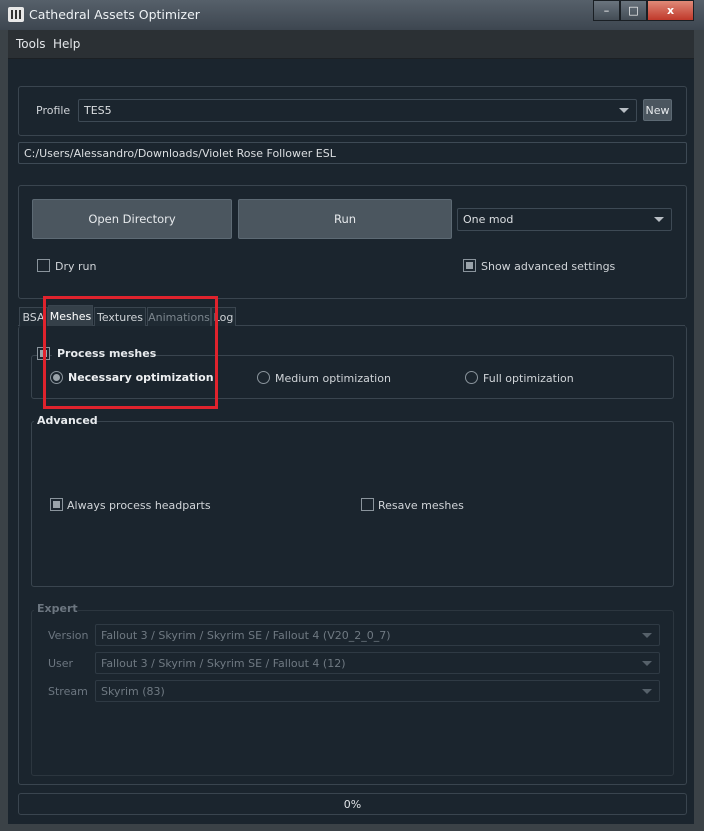  I want to click on version-label: Version, so click(68, 635).